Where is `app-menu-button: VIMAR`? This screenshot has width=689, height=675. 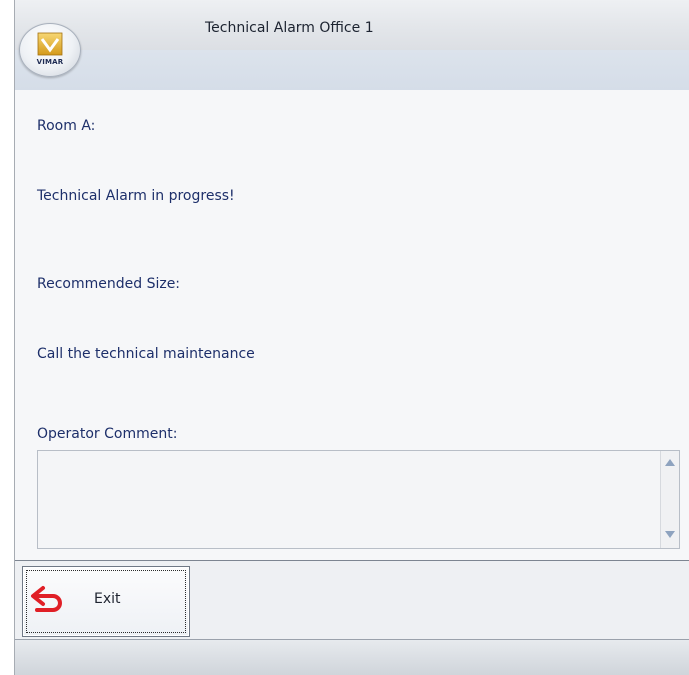 app-menu-button: VIMAR is located at coordinates (50, 50).